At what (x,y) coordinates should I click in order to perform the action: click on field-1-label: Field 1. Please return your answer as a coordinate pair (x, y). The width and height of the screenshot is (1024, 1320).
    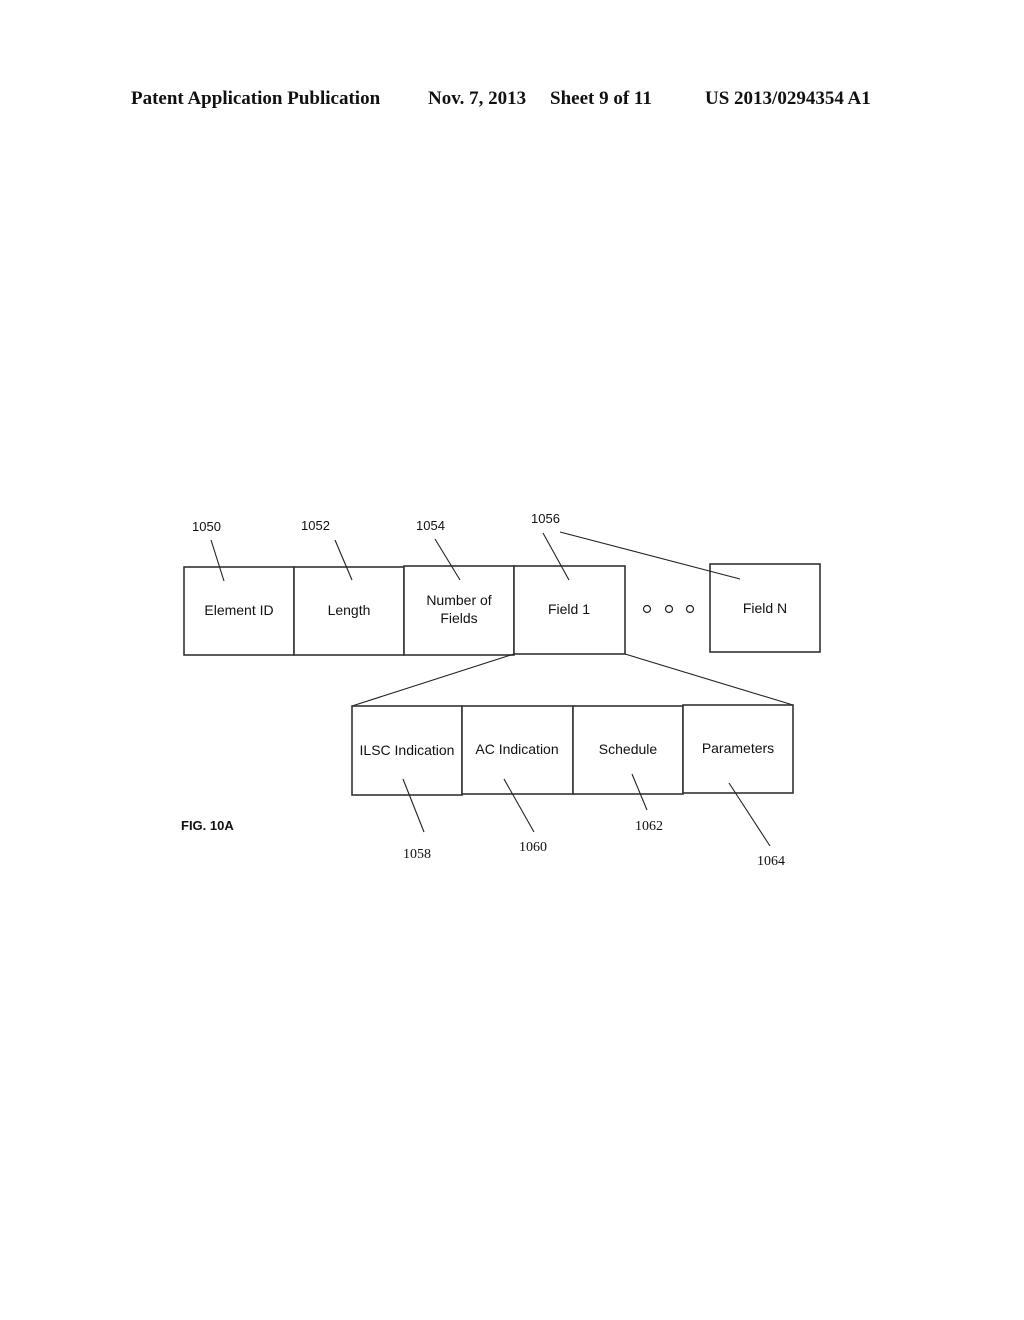
    Looking at the image, I should click on (569, 609).